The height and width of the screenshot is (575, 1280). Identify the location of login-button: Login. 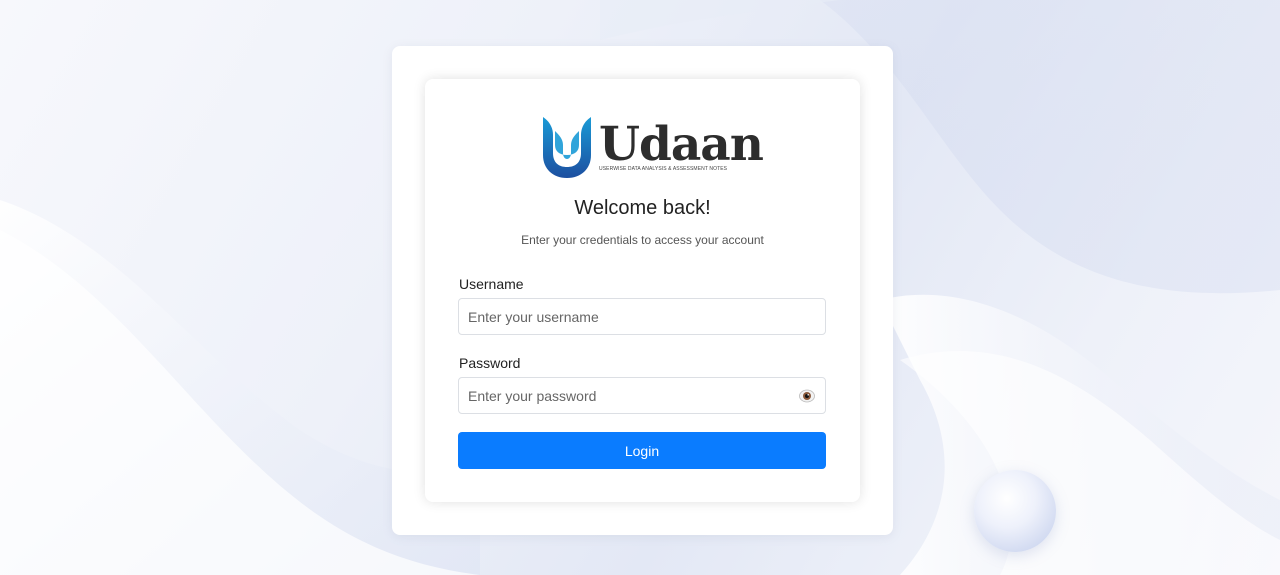
(642, 450).